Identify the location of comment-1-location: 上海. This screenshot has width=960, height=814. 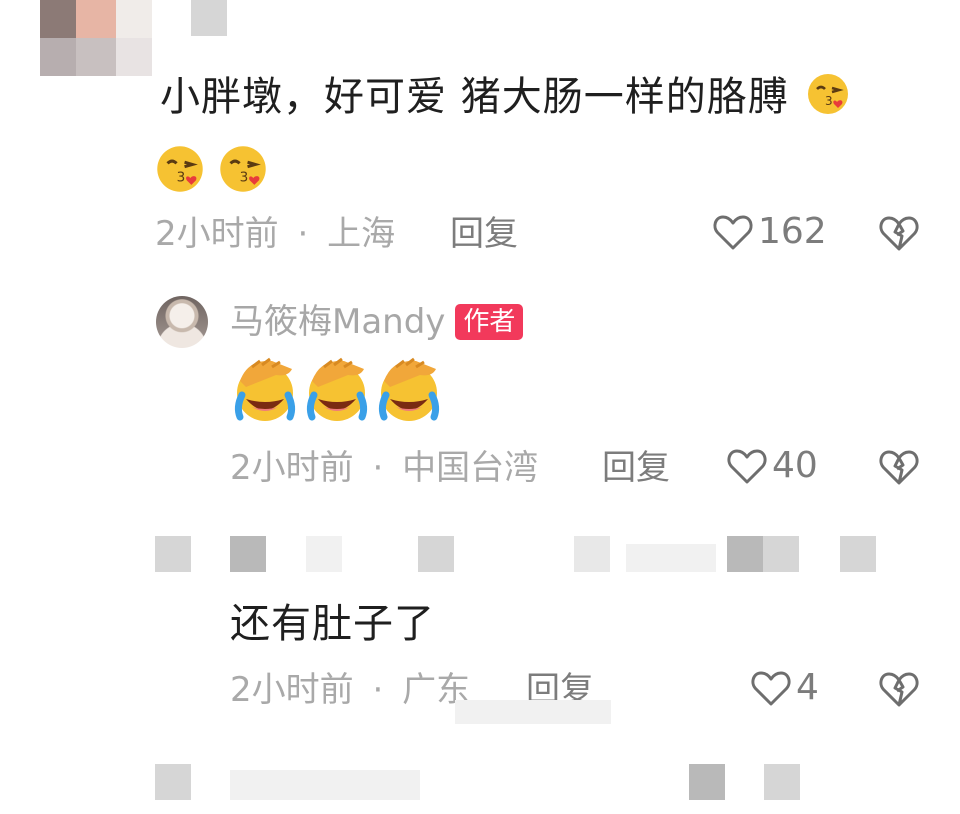
(361, 234).